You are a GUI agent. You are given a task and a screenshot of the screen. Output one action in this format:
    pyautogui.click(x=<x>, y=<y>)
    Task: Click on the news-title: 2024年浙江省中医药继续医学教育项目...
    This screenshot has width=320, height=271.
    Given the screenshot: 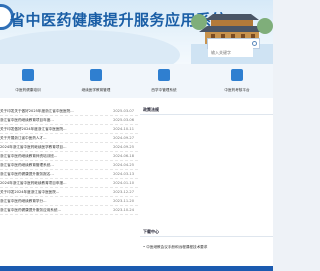 What is the action you would take?
    pyautogui.click(x=50, y=147)
    